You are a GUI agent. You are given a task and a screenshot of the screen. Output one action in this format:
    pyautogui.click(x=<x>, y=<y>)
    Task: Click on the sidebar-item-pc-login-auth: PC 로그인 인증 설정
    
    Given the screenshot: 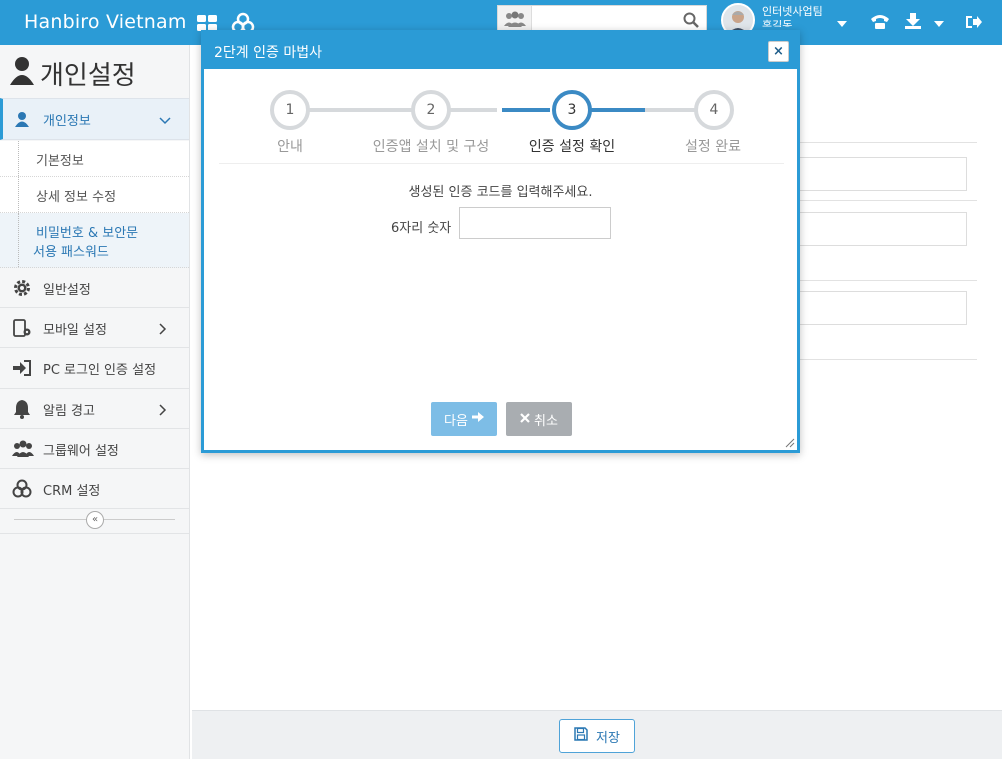 What is the action you would take?
    pyautogui.click(x=94, y=368)
    